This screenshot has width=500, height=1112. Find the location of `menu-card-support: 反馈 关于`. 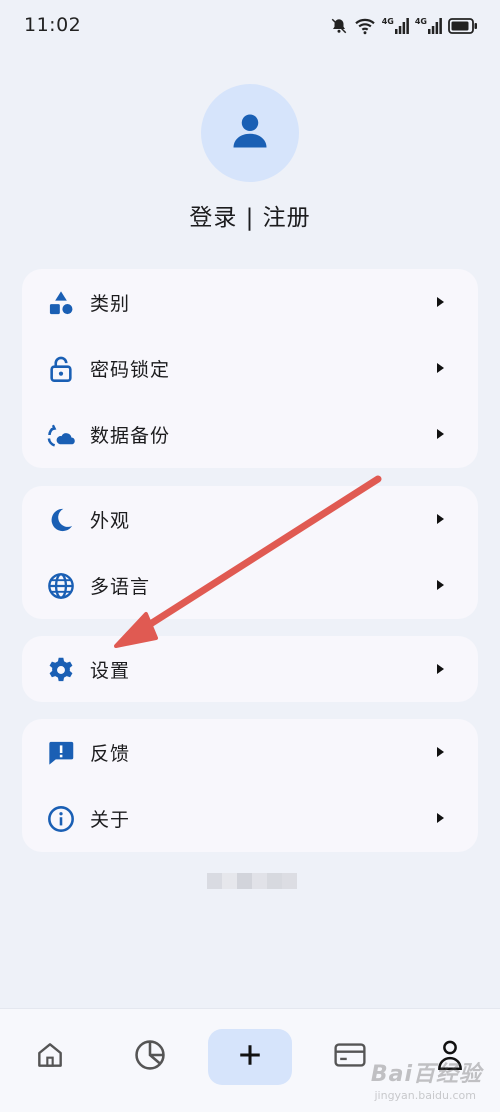

menu-card-support: 反馈 关于 is located at coordinates (250, 785).